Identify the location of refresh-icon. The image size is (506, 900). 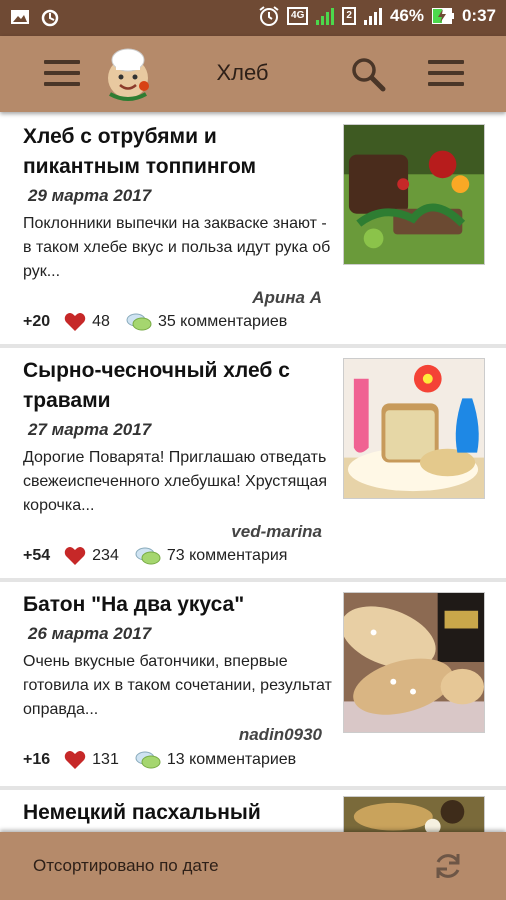
(448, 866).